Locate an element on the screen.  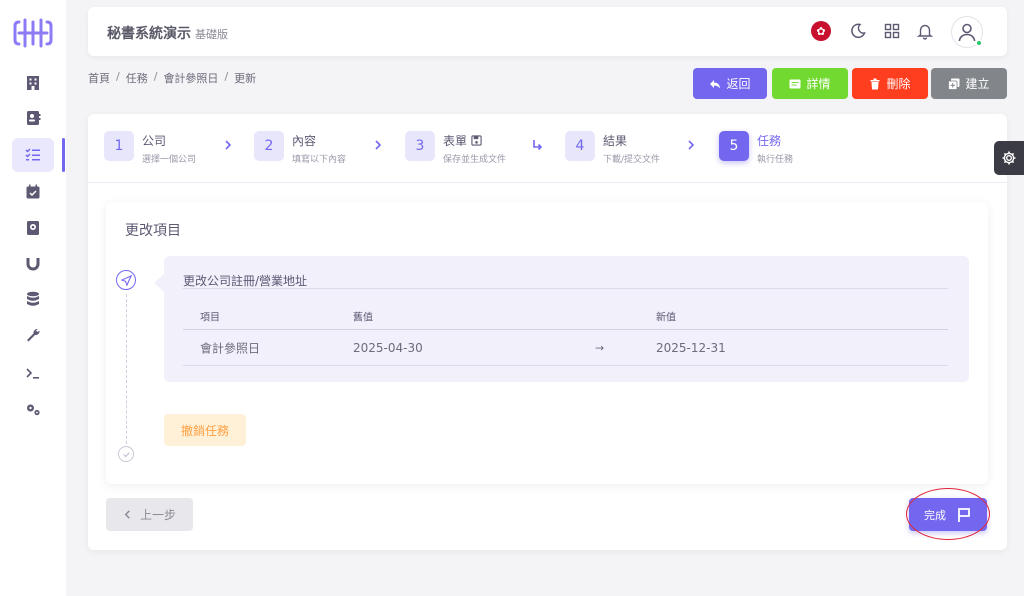
step-content: 2 內容填寫以下內容 is located at coordinates (300, 148).